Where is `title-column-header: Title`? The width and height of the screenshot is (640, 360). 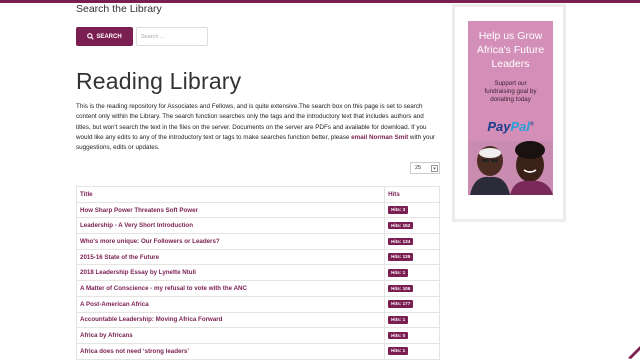 title-column-header: Title is located at coordinates (230, 194).